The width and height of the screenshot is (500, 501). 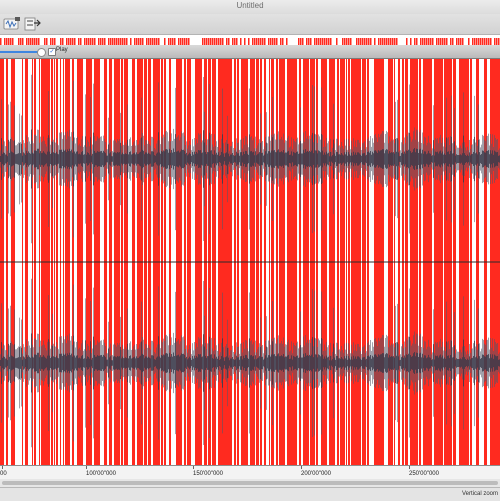 What do you see at coordinates (479, 494) in the screenshot?
I see `vertical-zoom-label: Vertical zoom` at bounding box center [479, 494].